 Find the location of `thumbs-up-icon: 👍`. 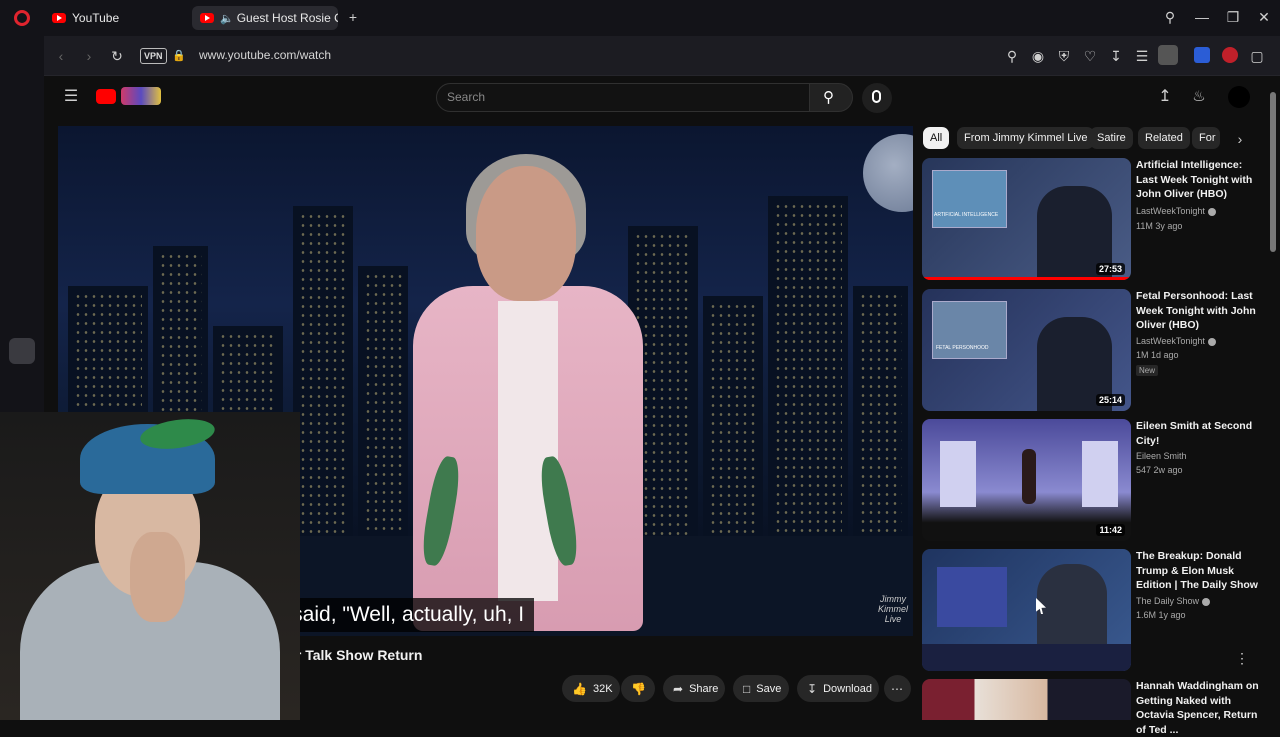

thumbs-up-icon: 👍 is located at coordinates (579, 688).